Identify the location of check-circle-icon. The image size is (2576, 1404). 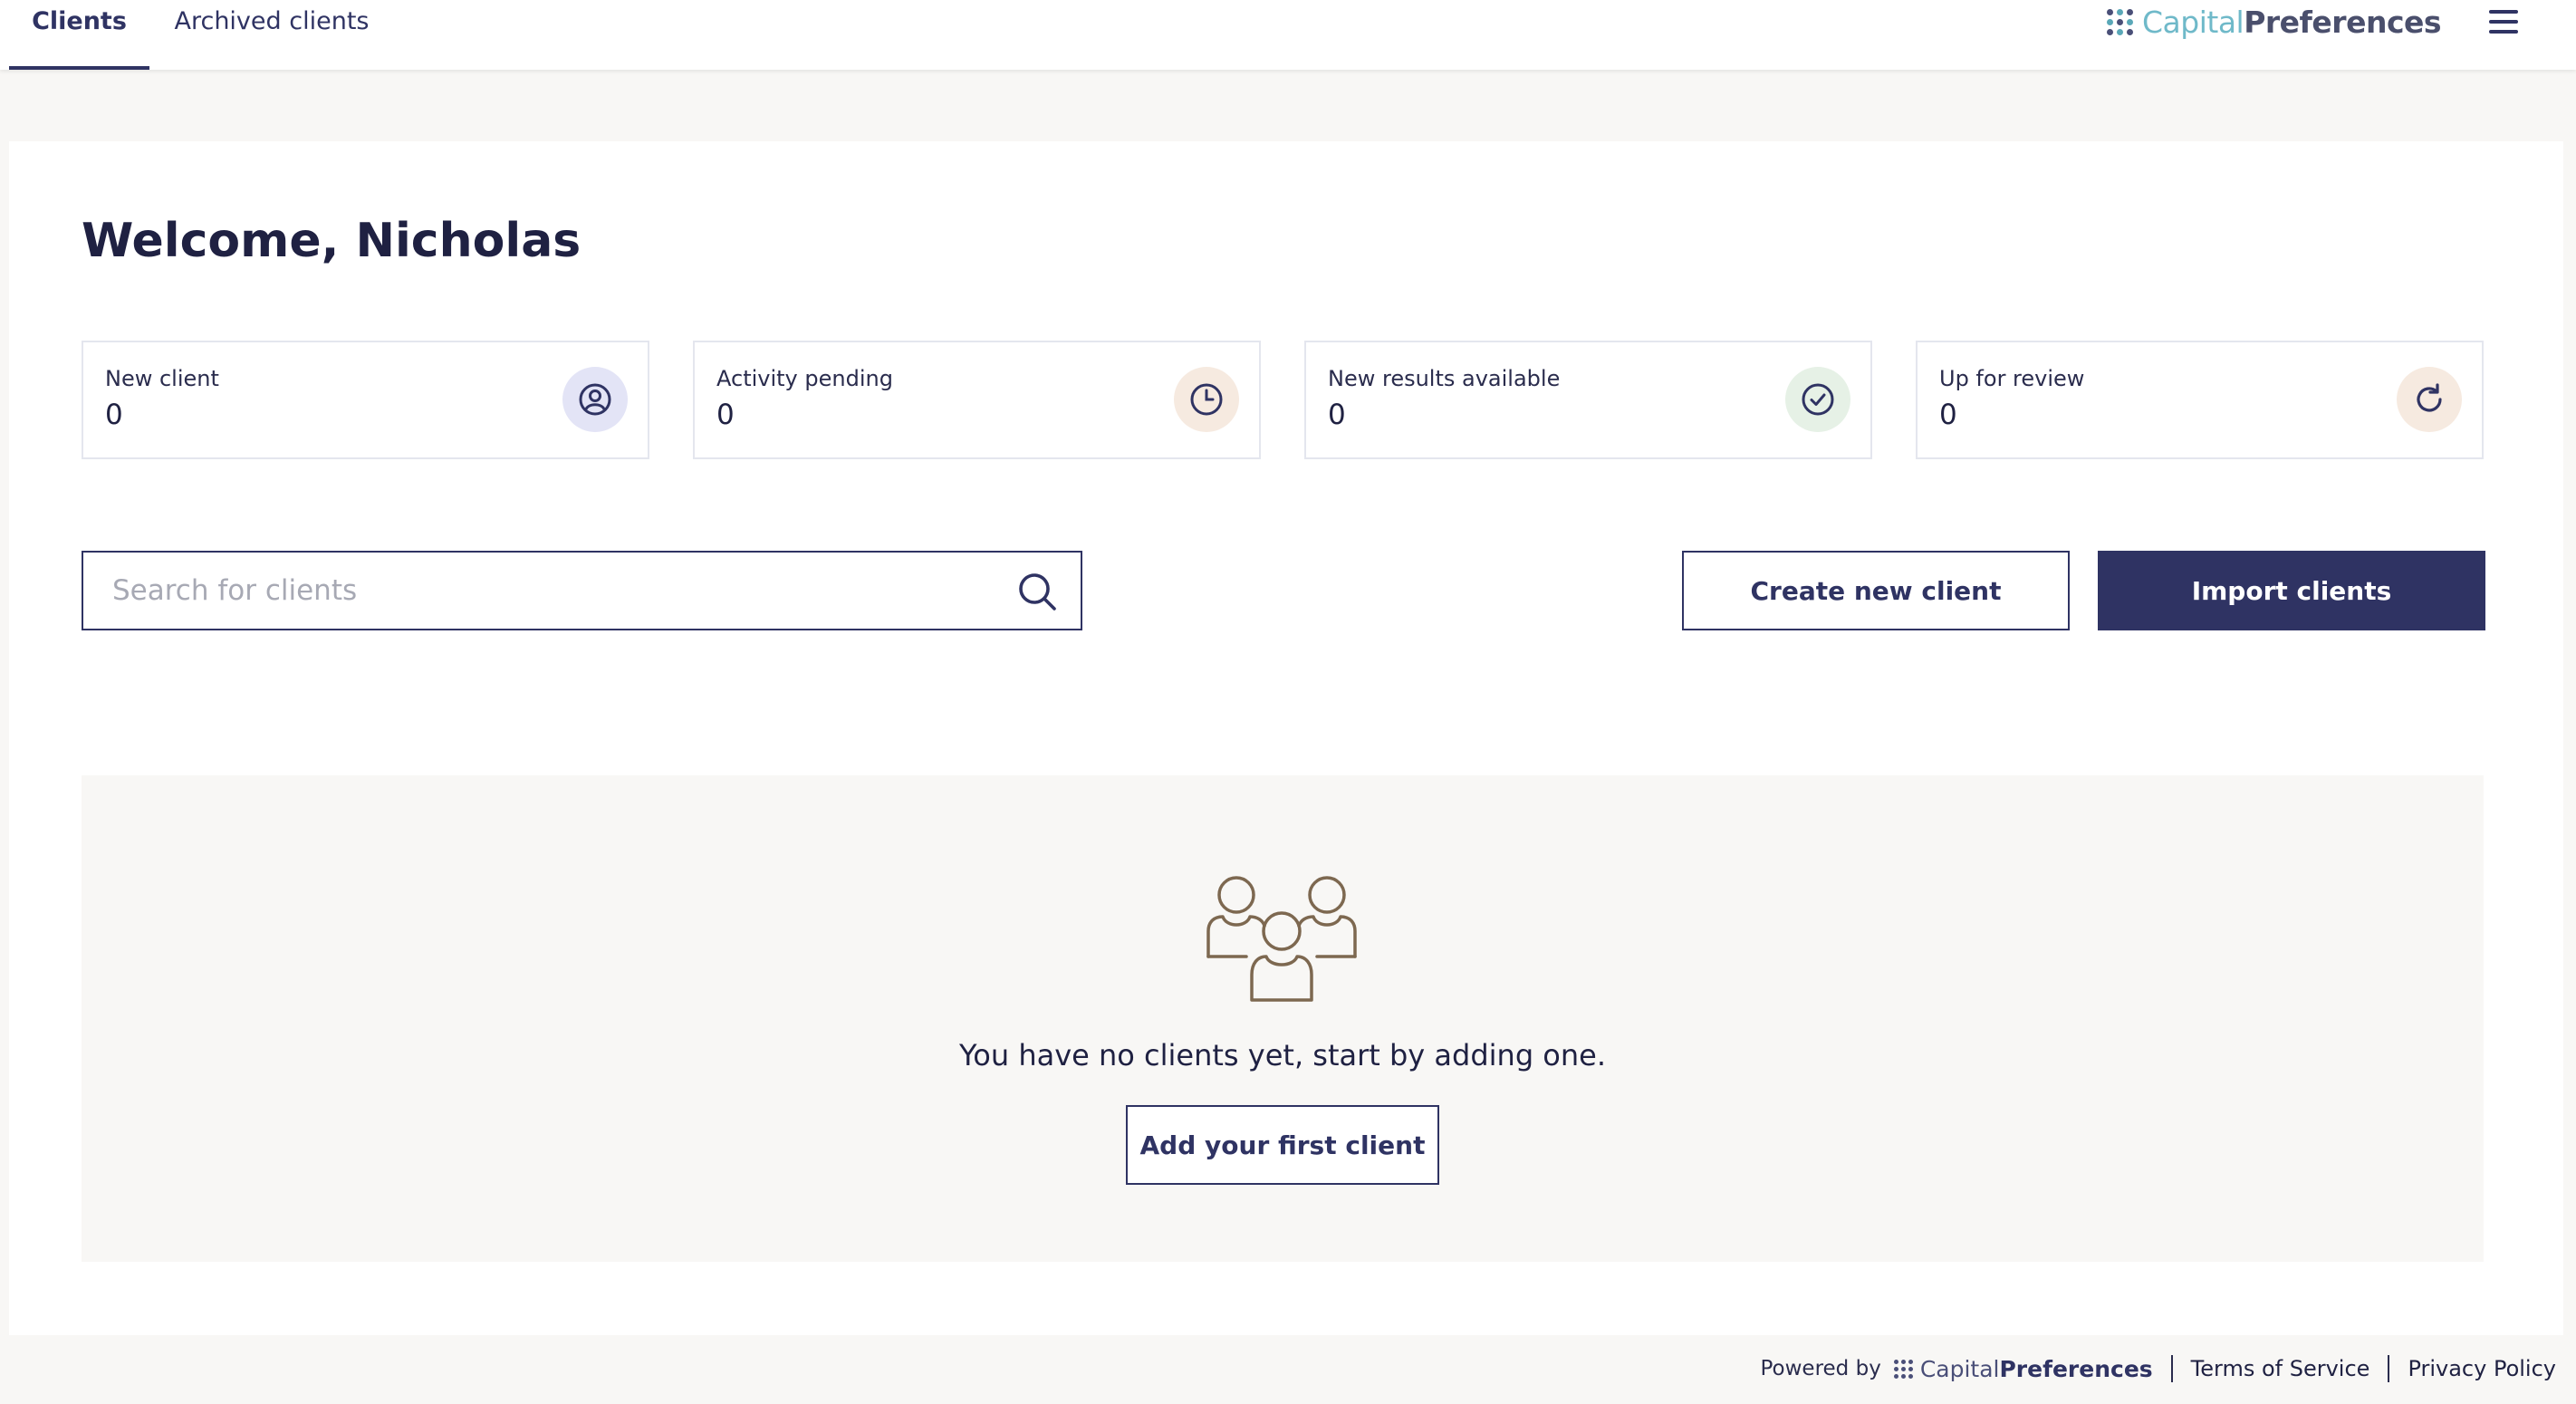
(1817, 399).